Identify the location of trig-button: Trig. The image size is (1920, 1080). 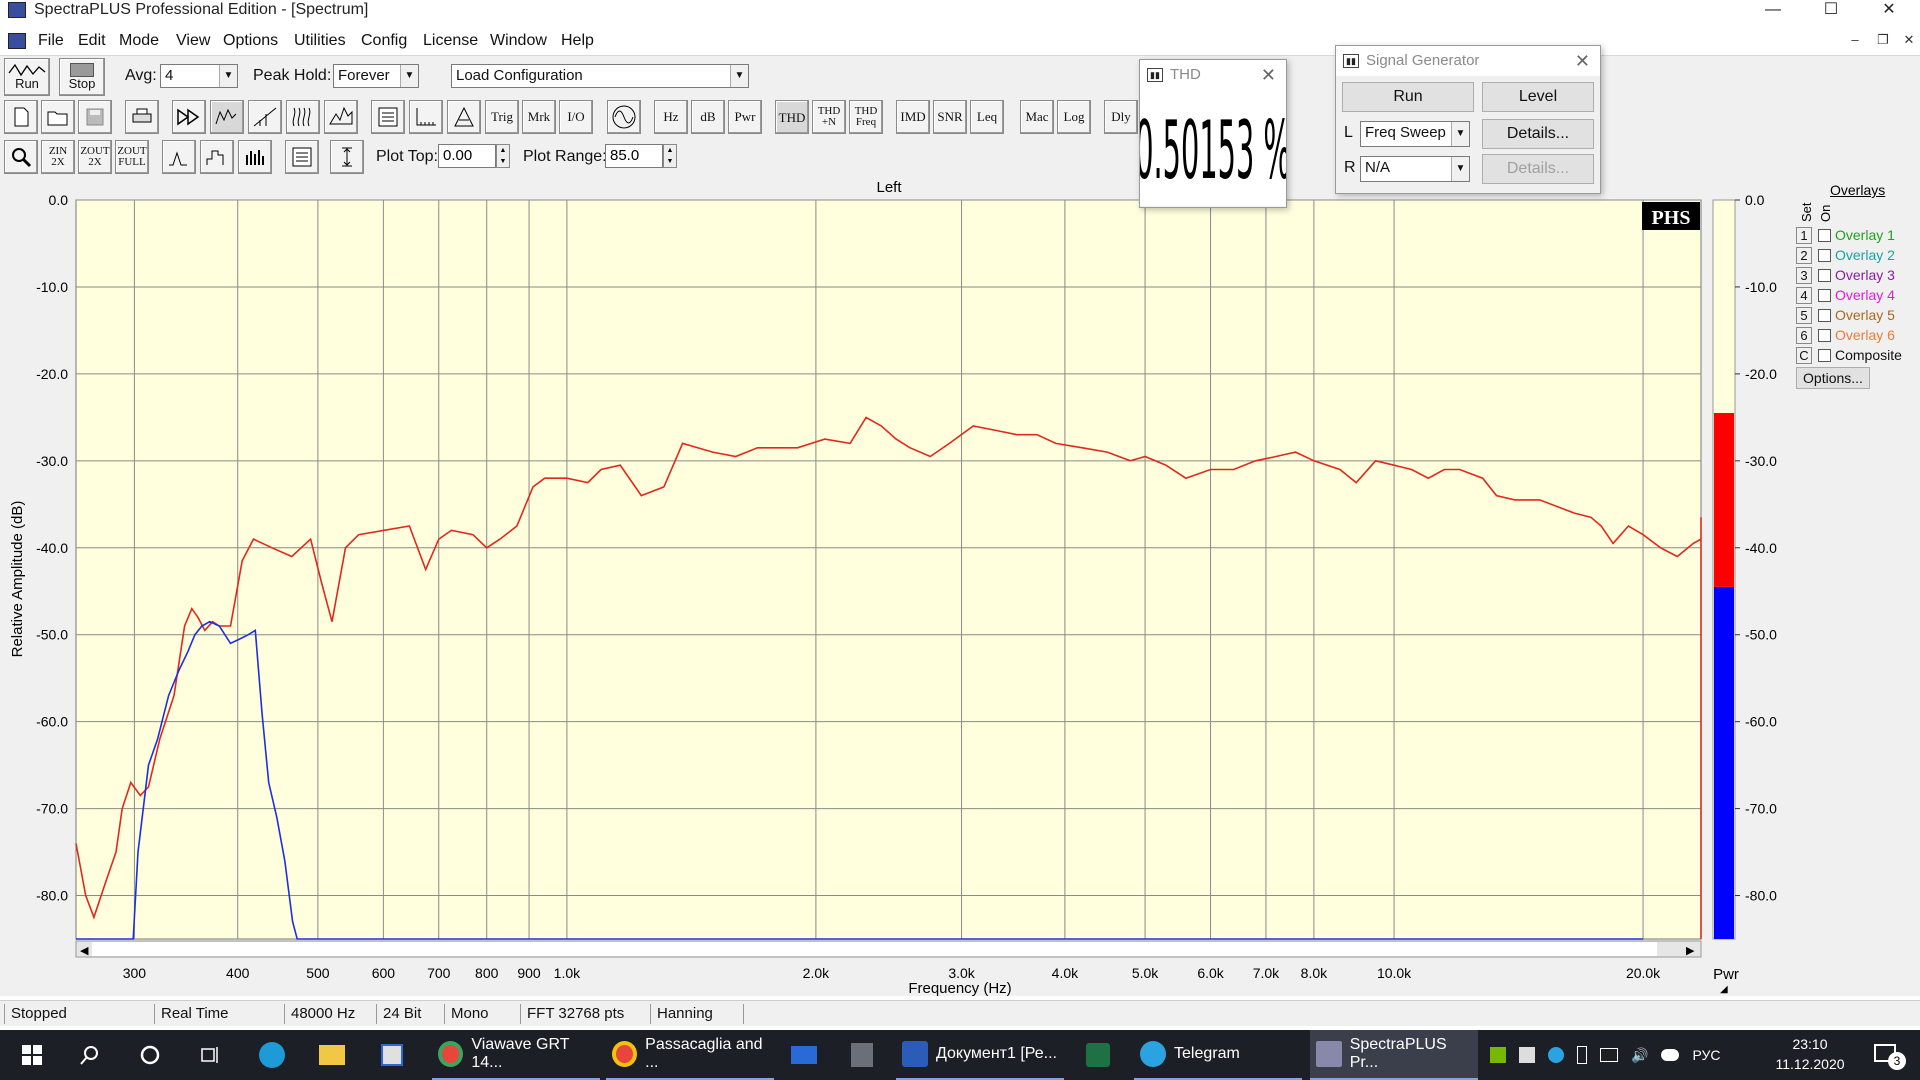
(502, 117).